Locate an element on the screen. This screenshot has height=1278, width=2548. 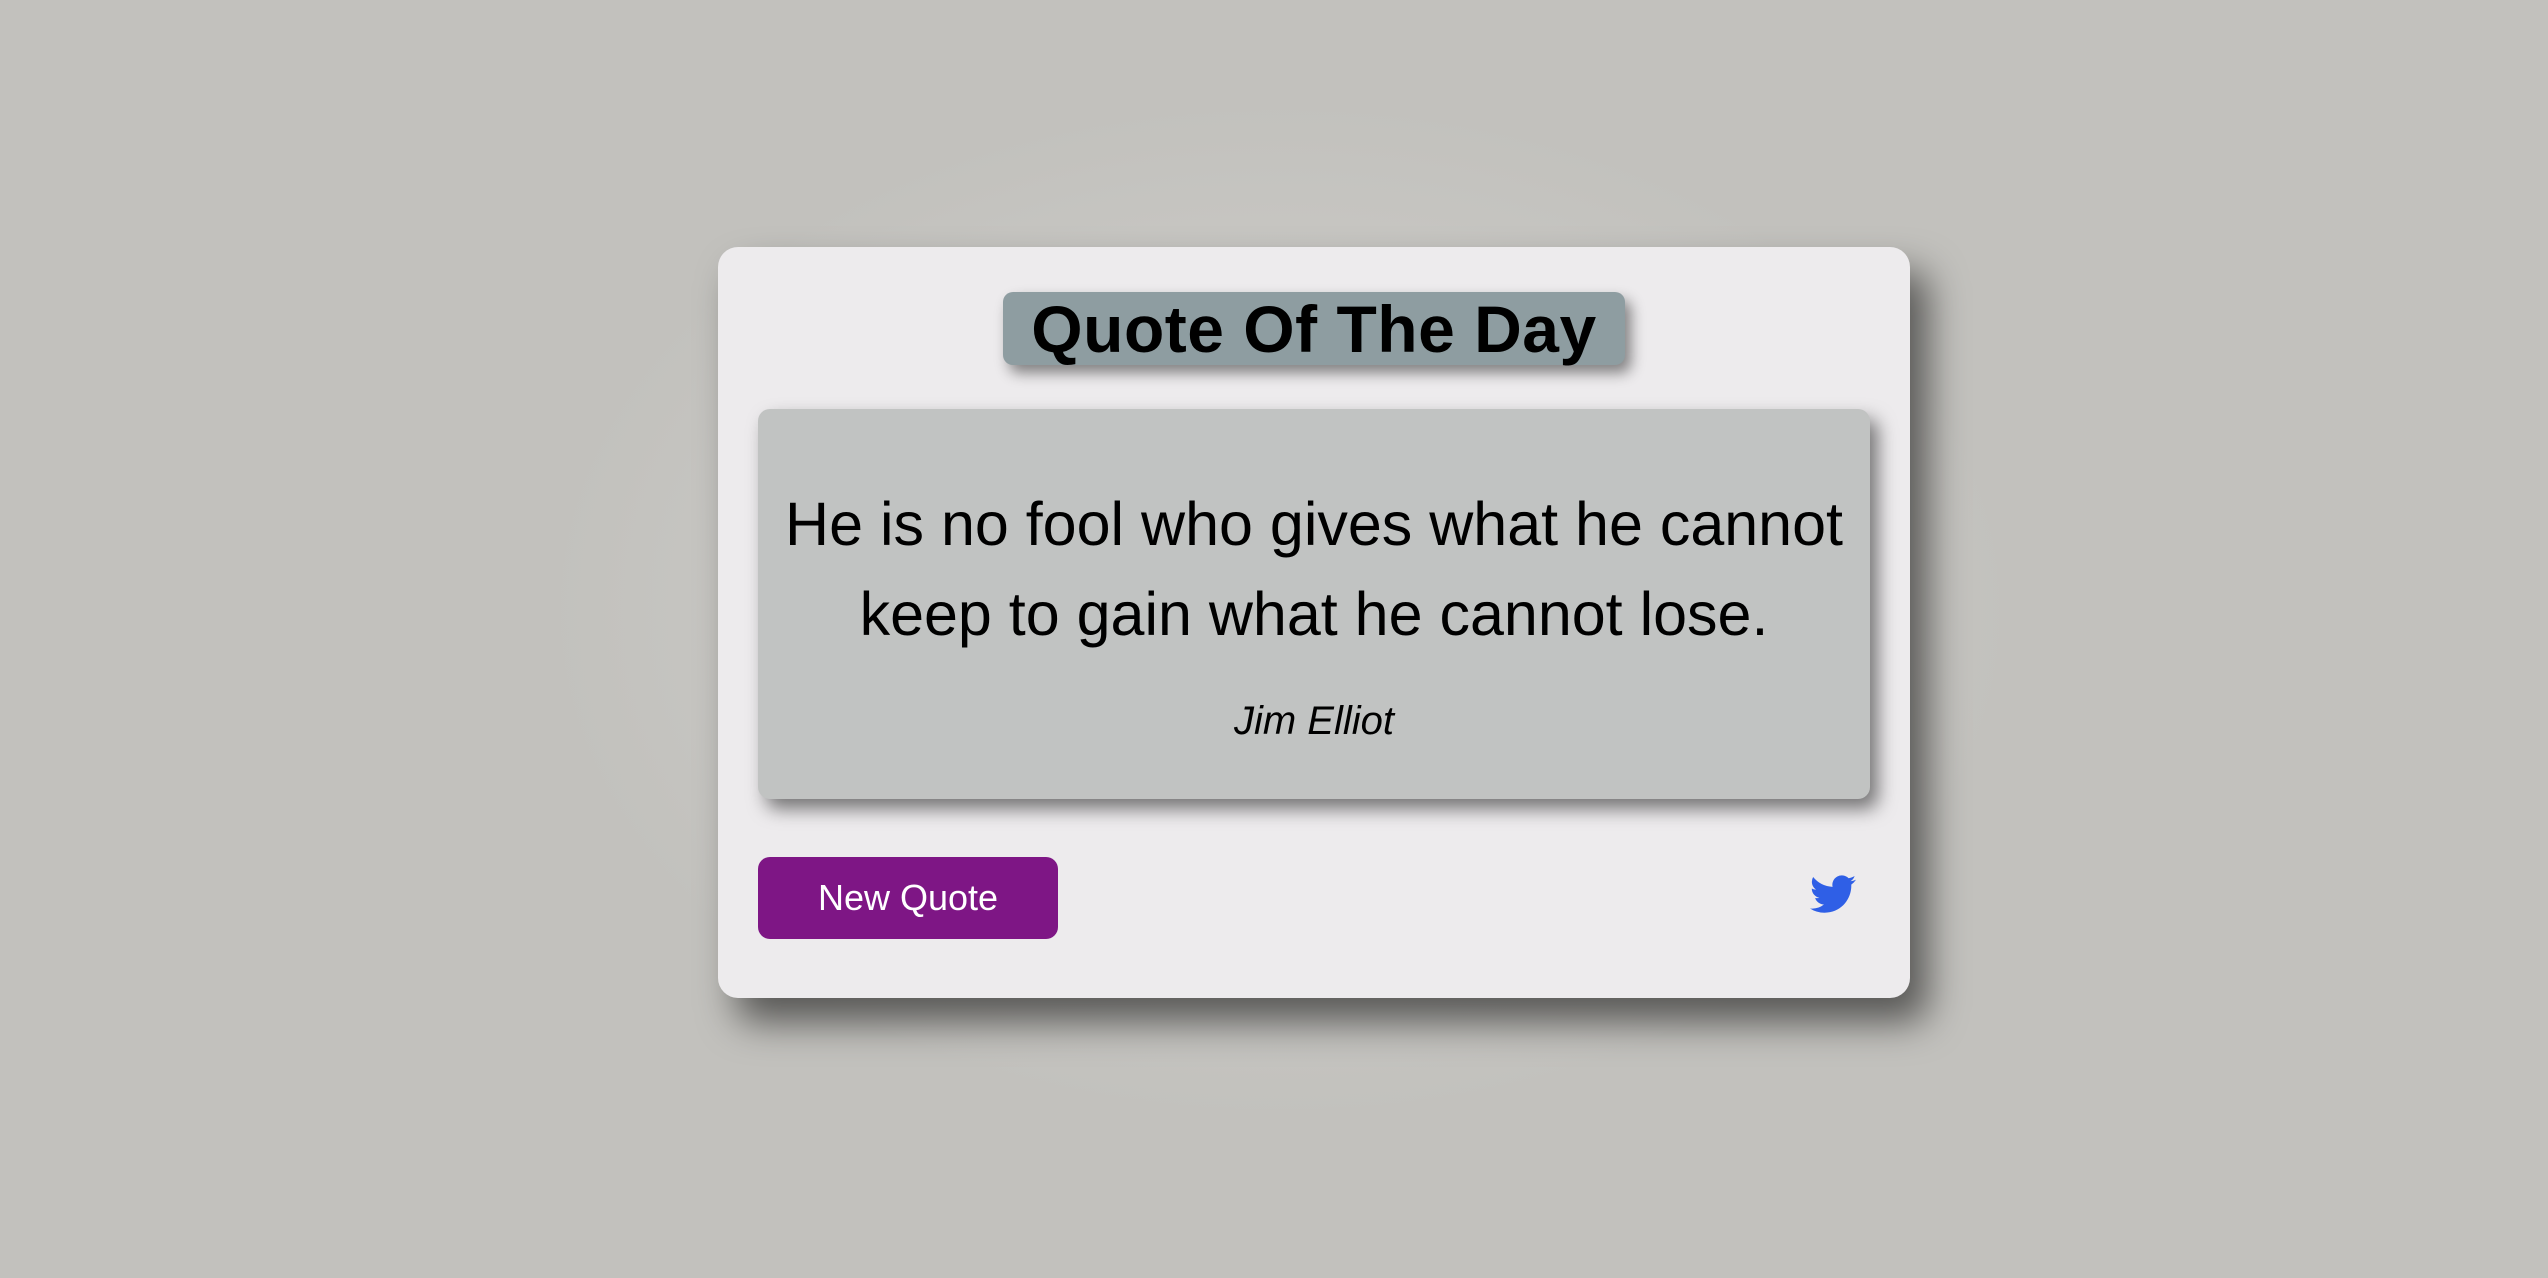
twitter-icon is located at coordinates (1833, 894).